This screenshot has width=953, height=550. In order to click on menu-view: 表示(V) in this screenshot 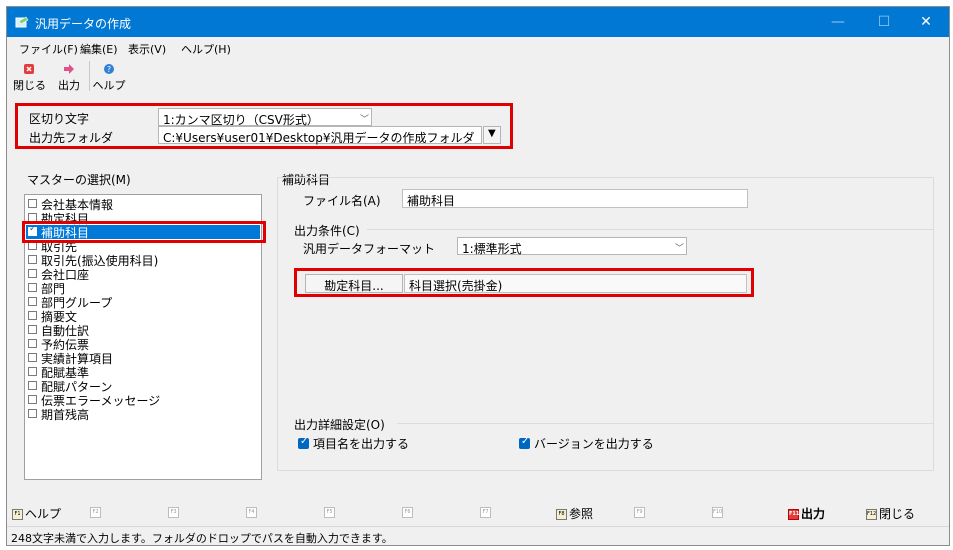, I will do `click(147, 49)`.